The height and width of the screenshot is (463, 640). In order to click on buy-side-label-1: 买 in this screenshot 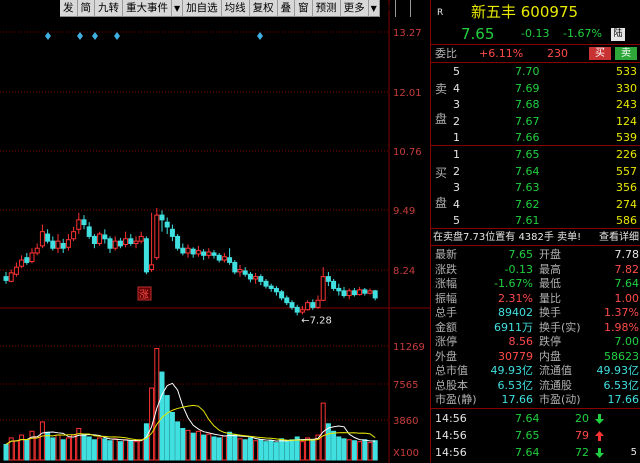, I will do `click(441, 173)`.